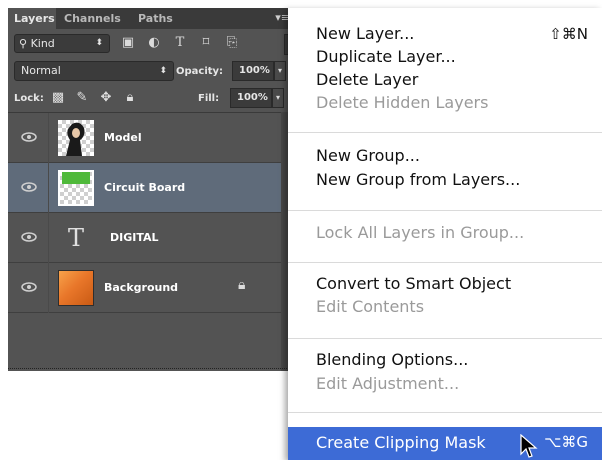  I want to click on opacity-dropdown-icon: ▾, so click(280, 71).